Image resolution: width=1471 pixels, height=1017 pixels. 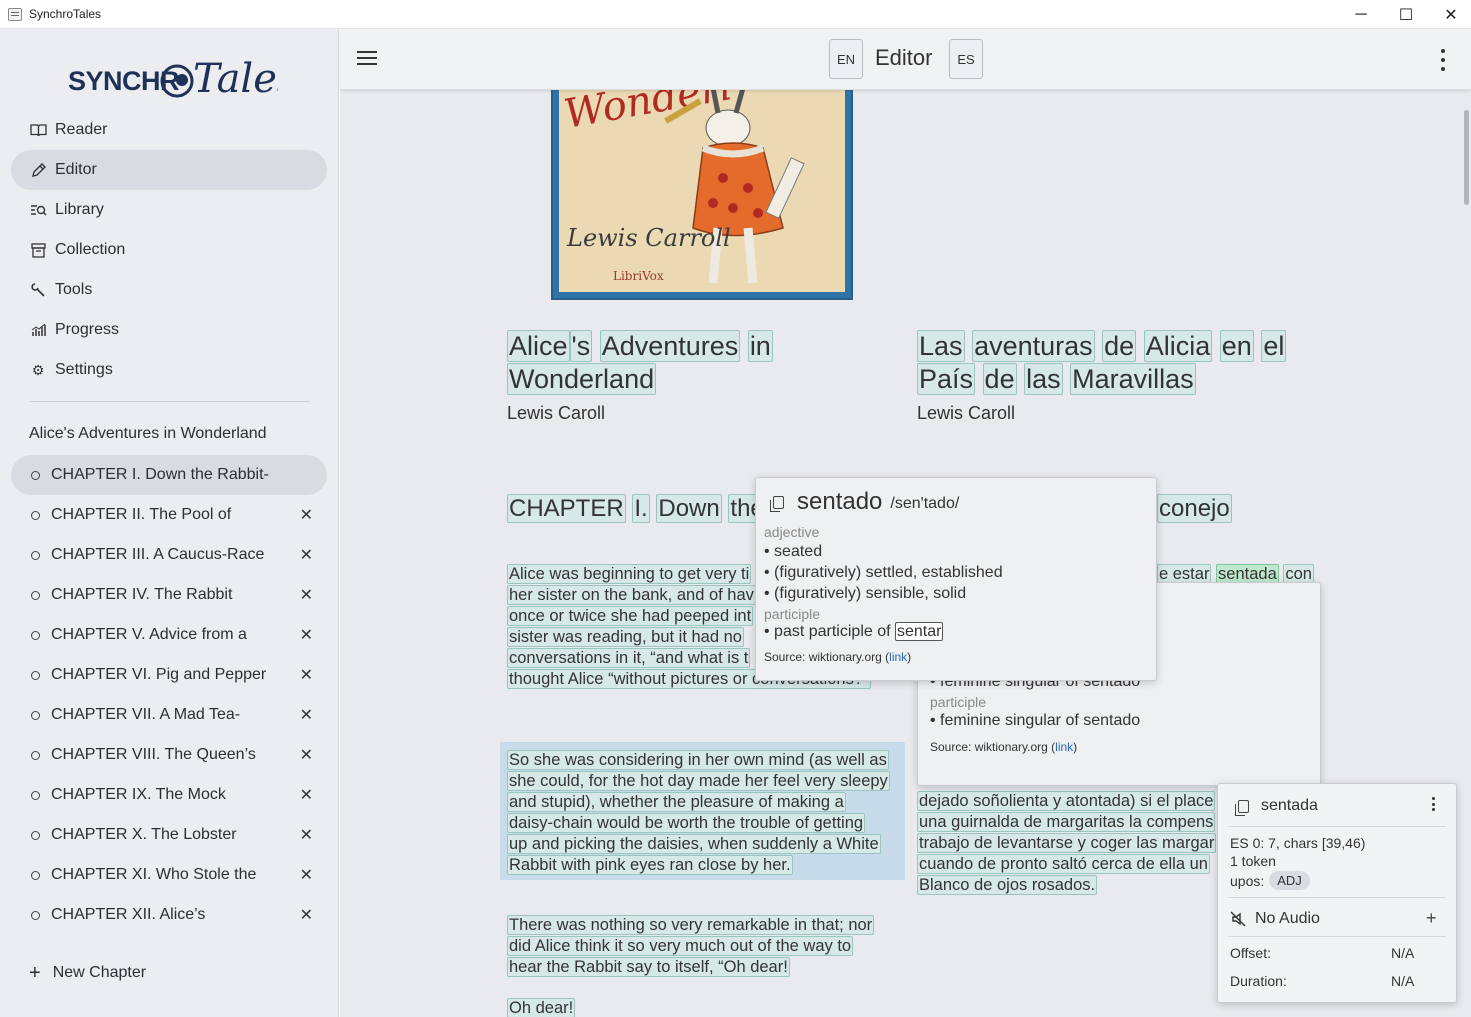 I want to click on svg-text: Lewis Carroll, so click(x=648, y=238).